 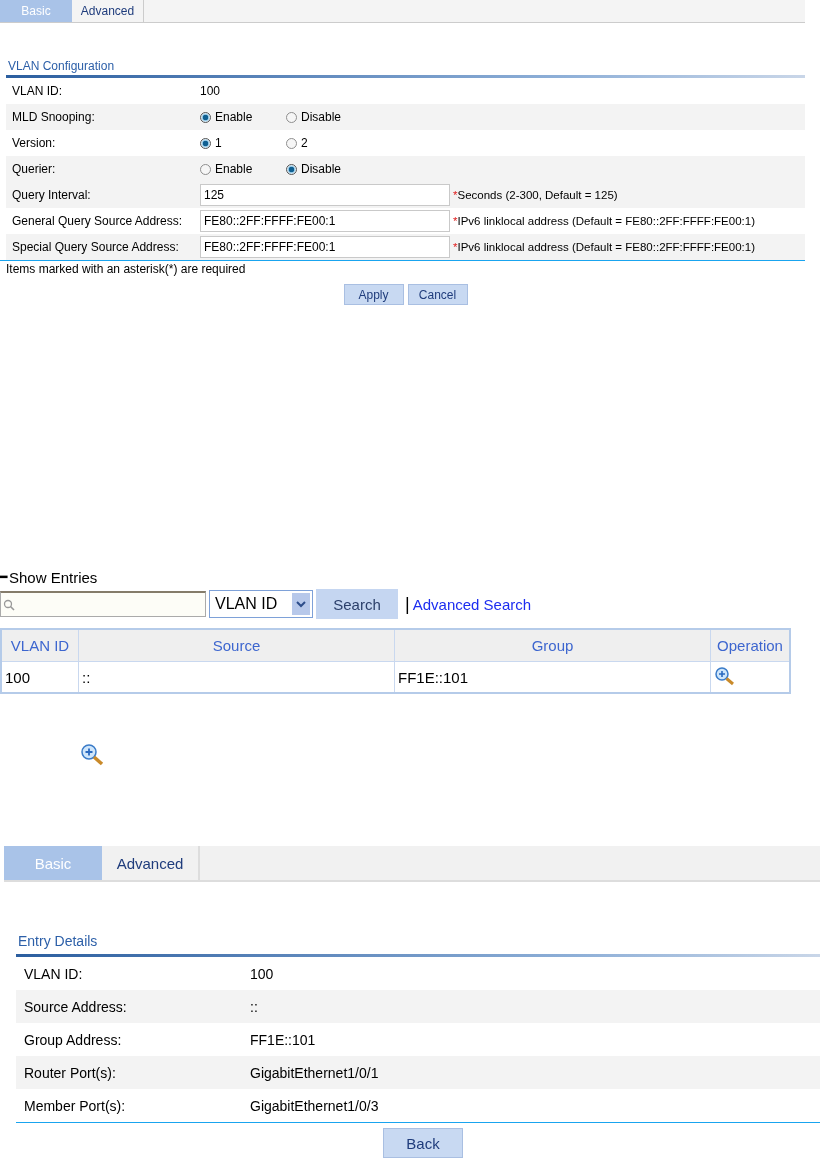 I want to click on required-note: Items marked with an asterisk(*) are required, so click(x=126, y=268).